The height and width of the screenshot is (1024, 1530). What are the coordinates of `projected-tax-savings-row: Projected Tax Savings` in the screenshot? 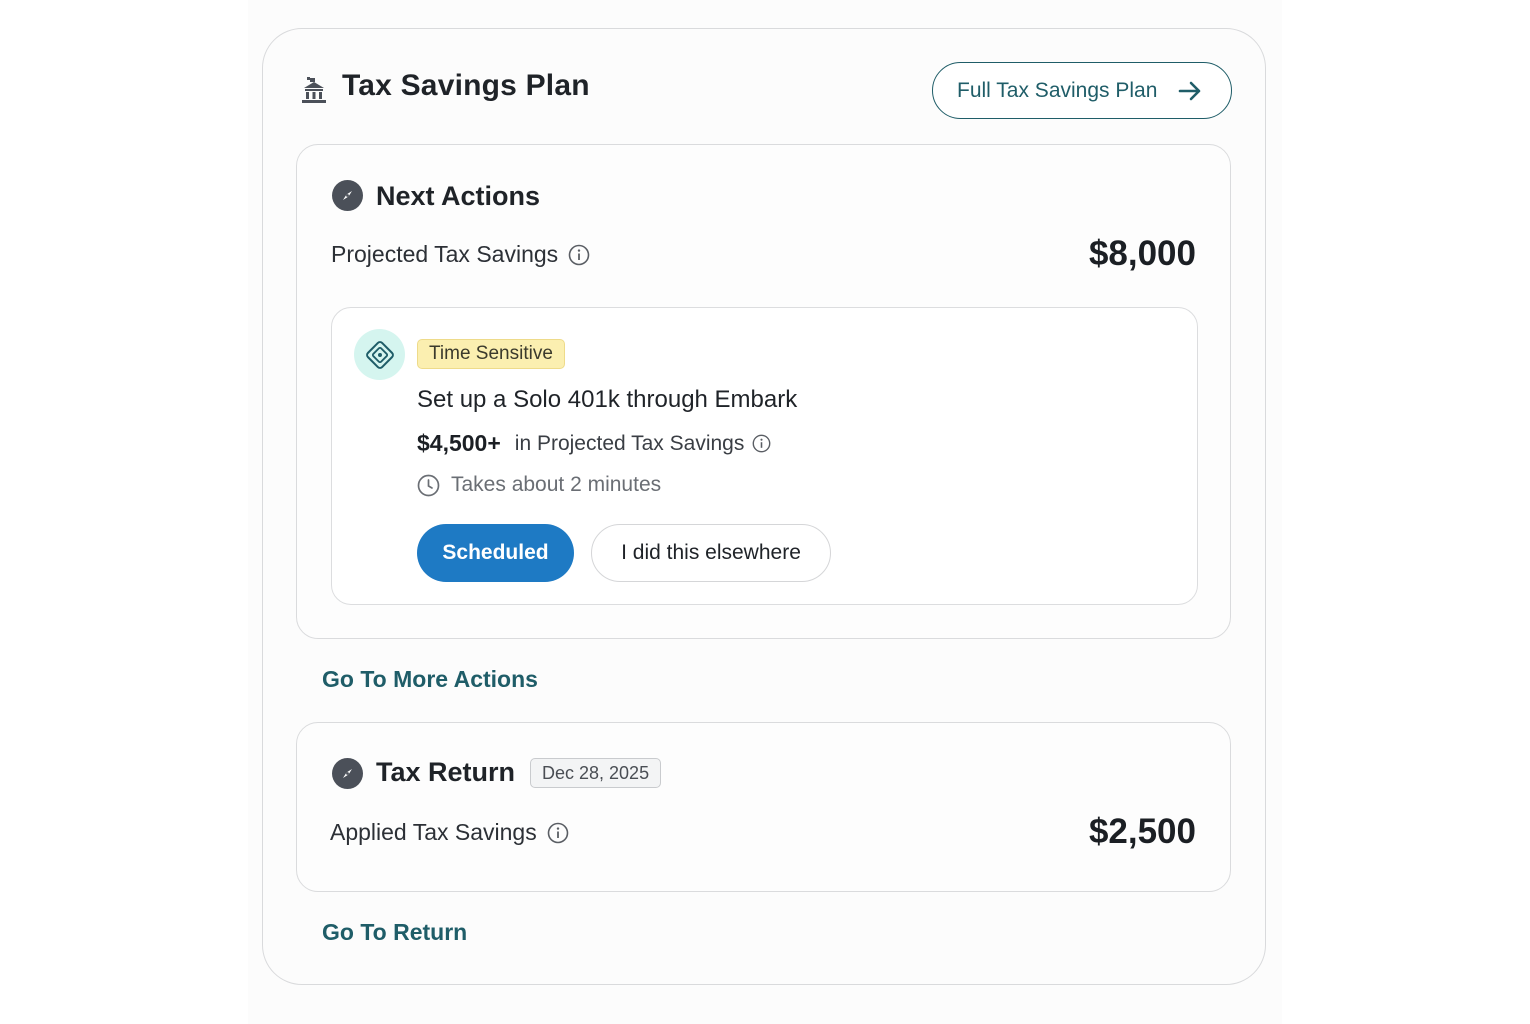 It's located at (460, 254).